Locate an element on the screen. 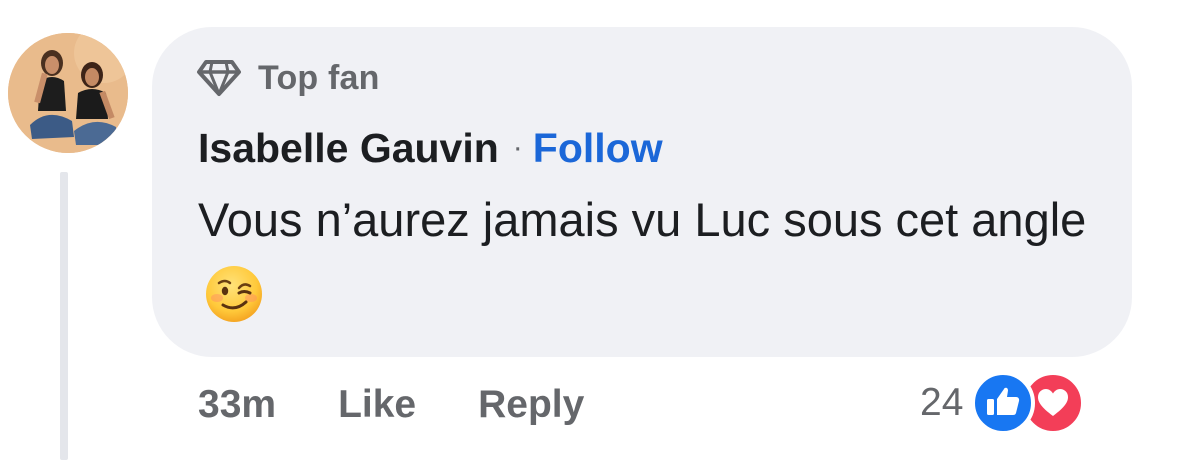 The image size is (1200, 460). follow-button: Follow is located at coordinates (598, 148).